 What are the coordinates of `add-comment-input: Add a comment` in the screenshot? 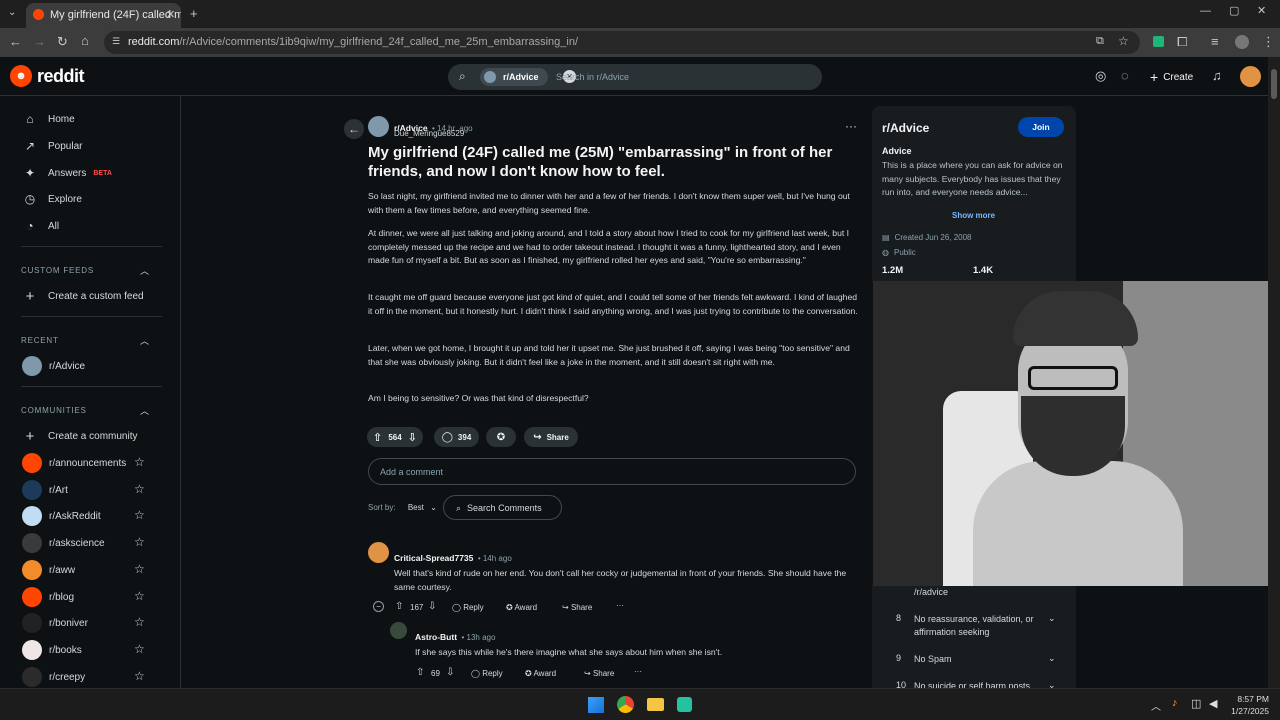 It's located at (612, 471).